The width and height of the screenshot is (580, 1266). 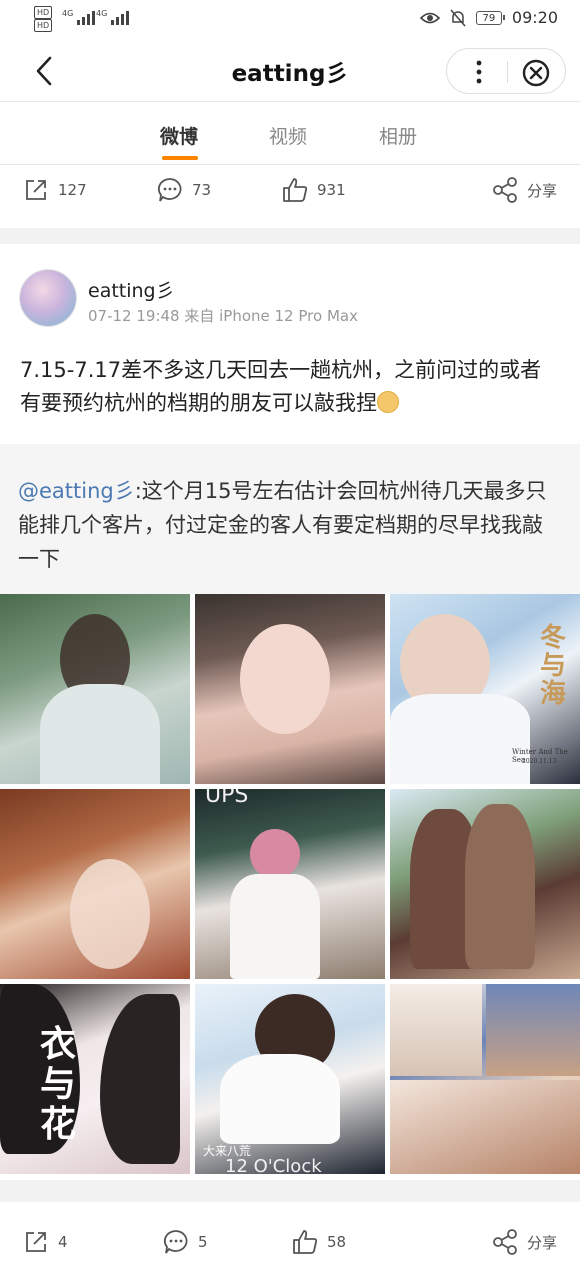 What do you see at coordinates (179, 135) in the screenshot?
I see `tab-weibo: 微博` at bounding box center [179, 135].